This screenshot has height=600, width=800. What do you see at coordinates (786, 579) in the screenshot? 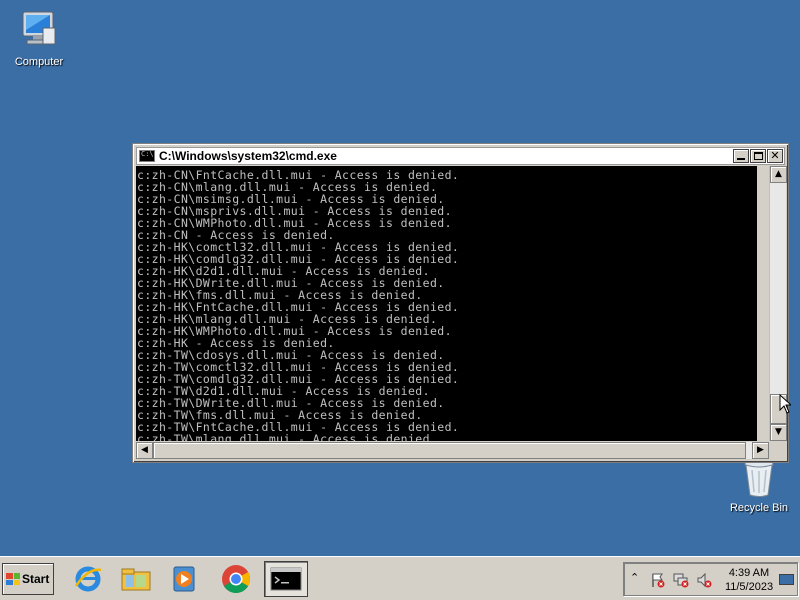
I see `show-desktop-button` at bounding box center [786, 579].